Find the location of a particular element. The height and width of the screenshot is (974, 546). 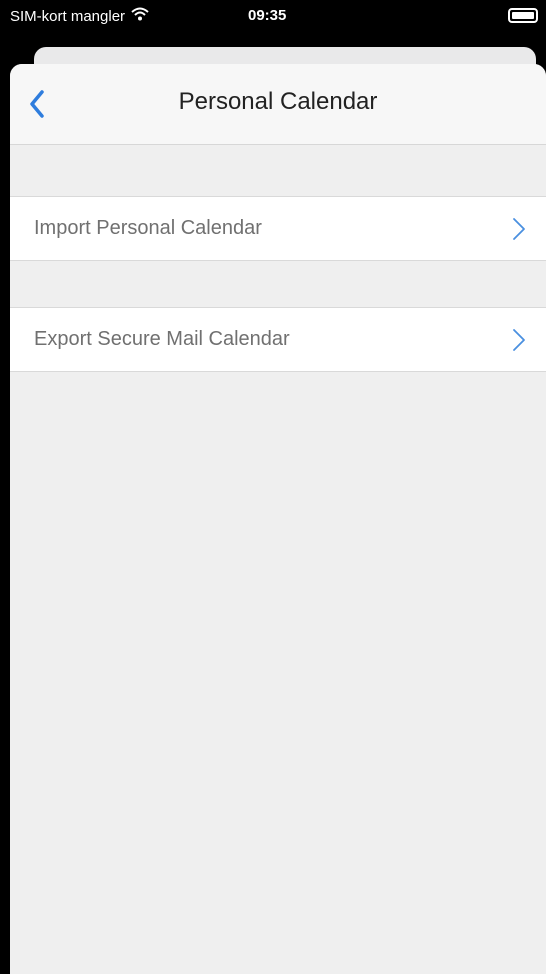

carrier-group: SIM-kort mangler is located at coordinates (79, 16).